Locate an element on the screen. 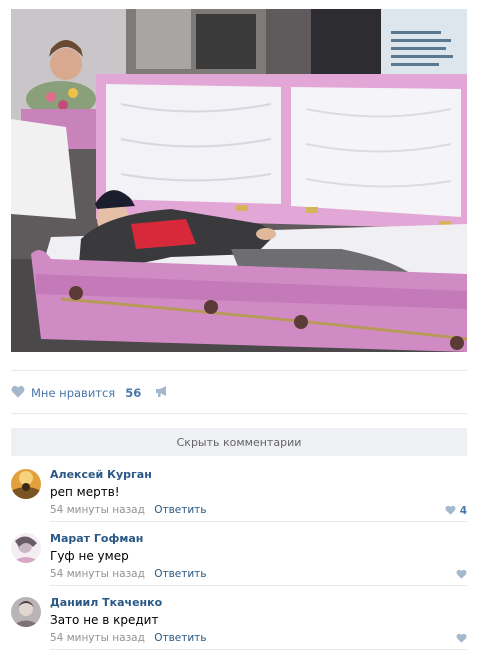 The height and width of the screenshot is (653, 477). like-label: Мне нравится is located at coordinates (73, 393).